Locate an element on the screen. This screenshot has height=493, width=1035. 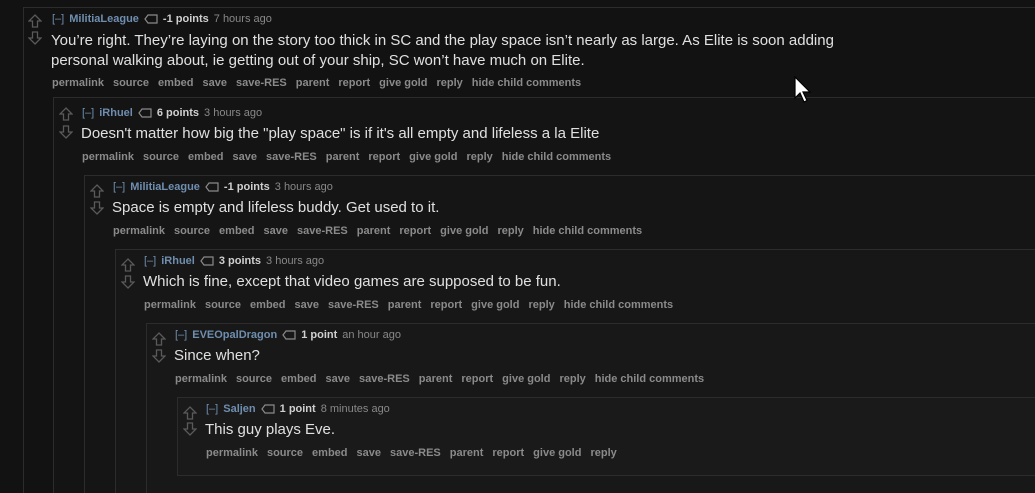
author-link: Saljen is located at coordinates (239, 409).